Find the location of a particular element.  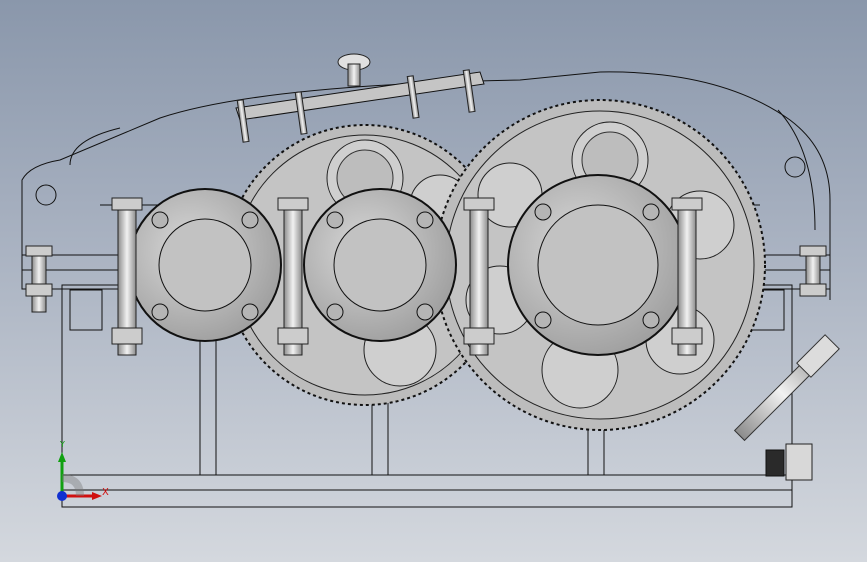

bearing-cap-left is located at coordinates (205, 265).